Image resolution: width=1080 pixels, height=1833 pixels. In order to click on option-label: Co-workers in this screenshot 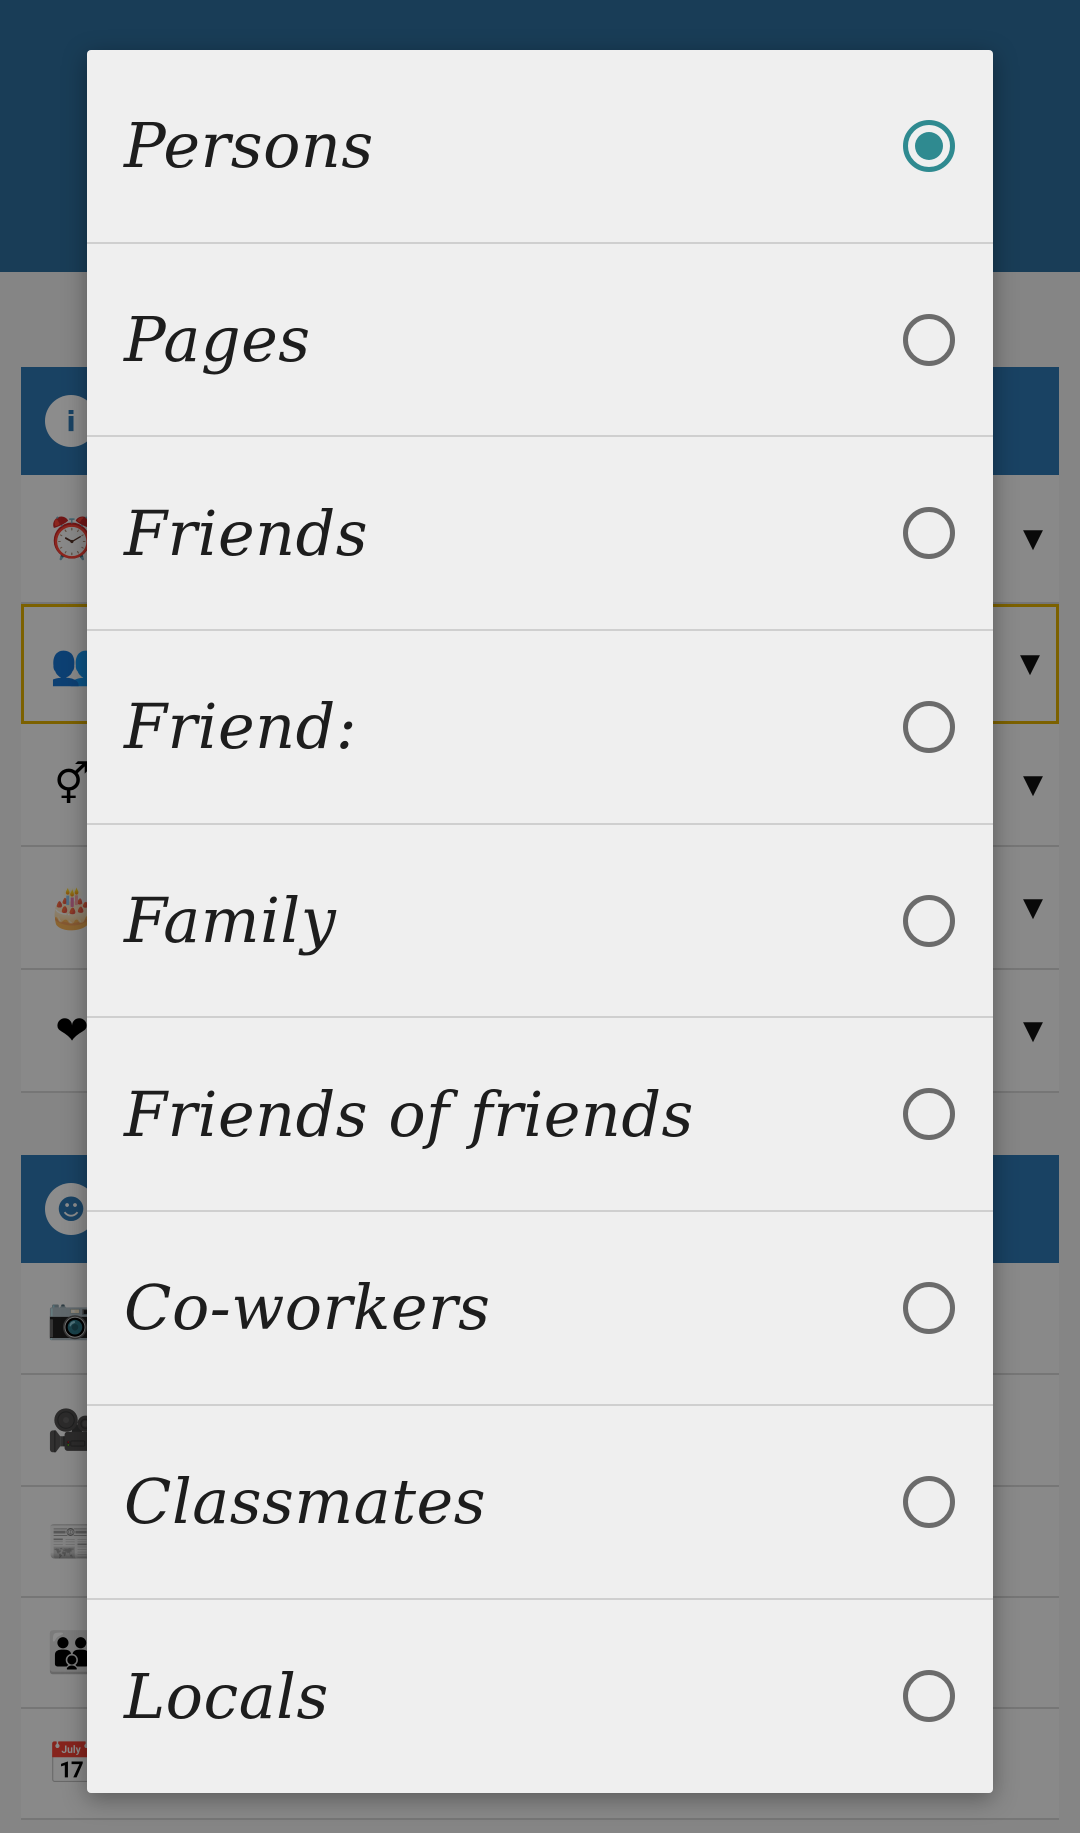, I will do `click(307, 1308)`.